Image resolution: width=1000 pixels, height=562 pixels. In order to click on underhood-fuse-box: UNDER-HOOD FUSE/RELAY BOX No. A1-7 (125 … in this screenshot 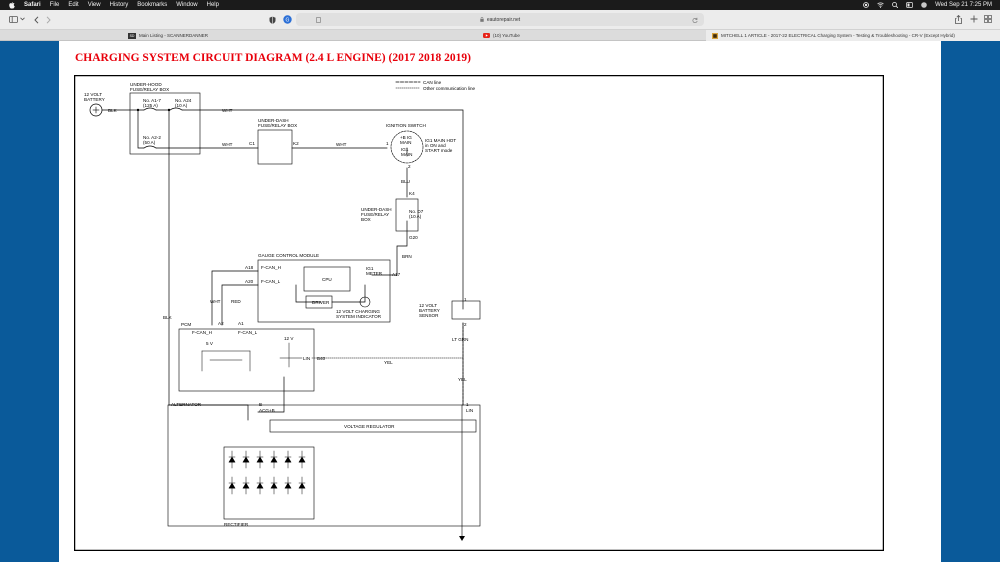, I will do `click(165, 118)`.